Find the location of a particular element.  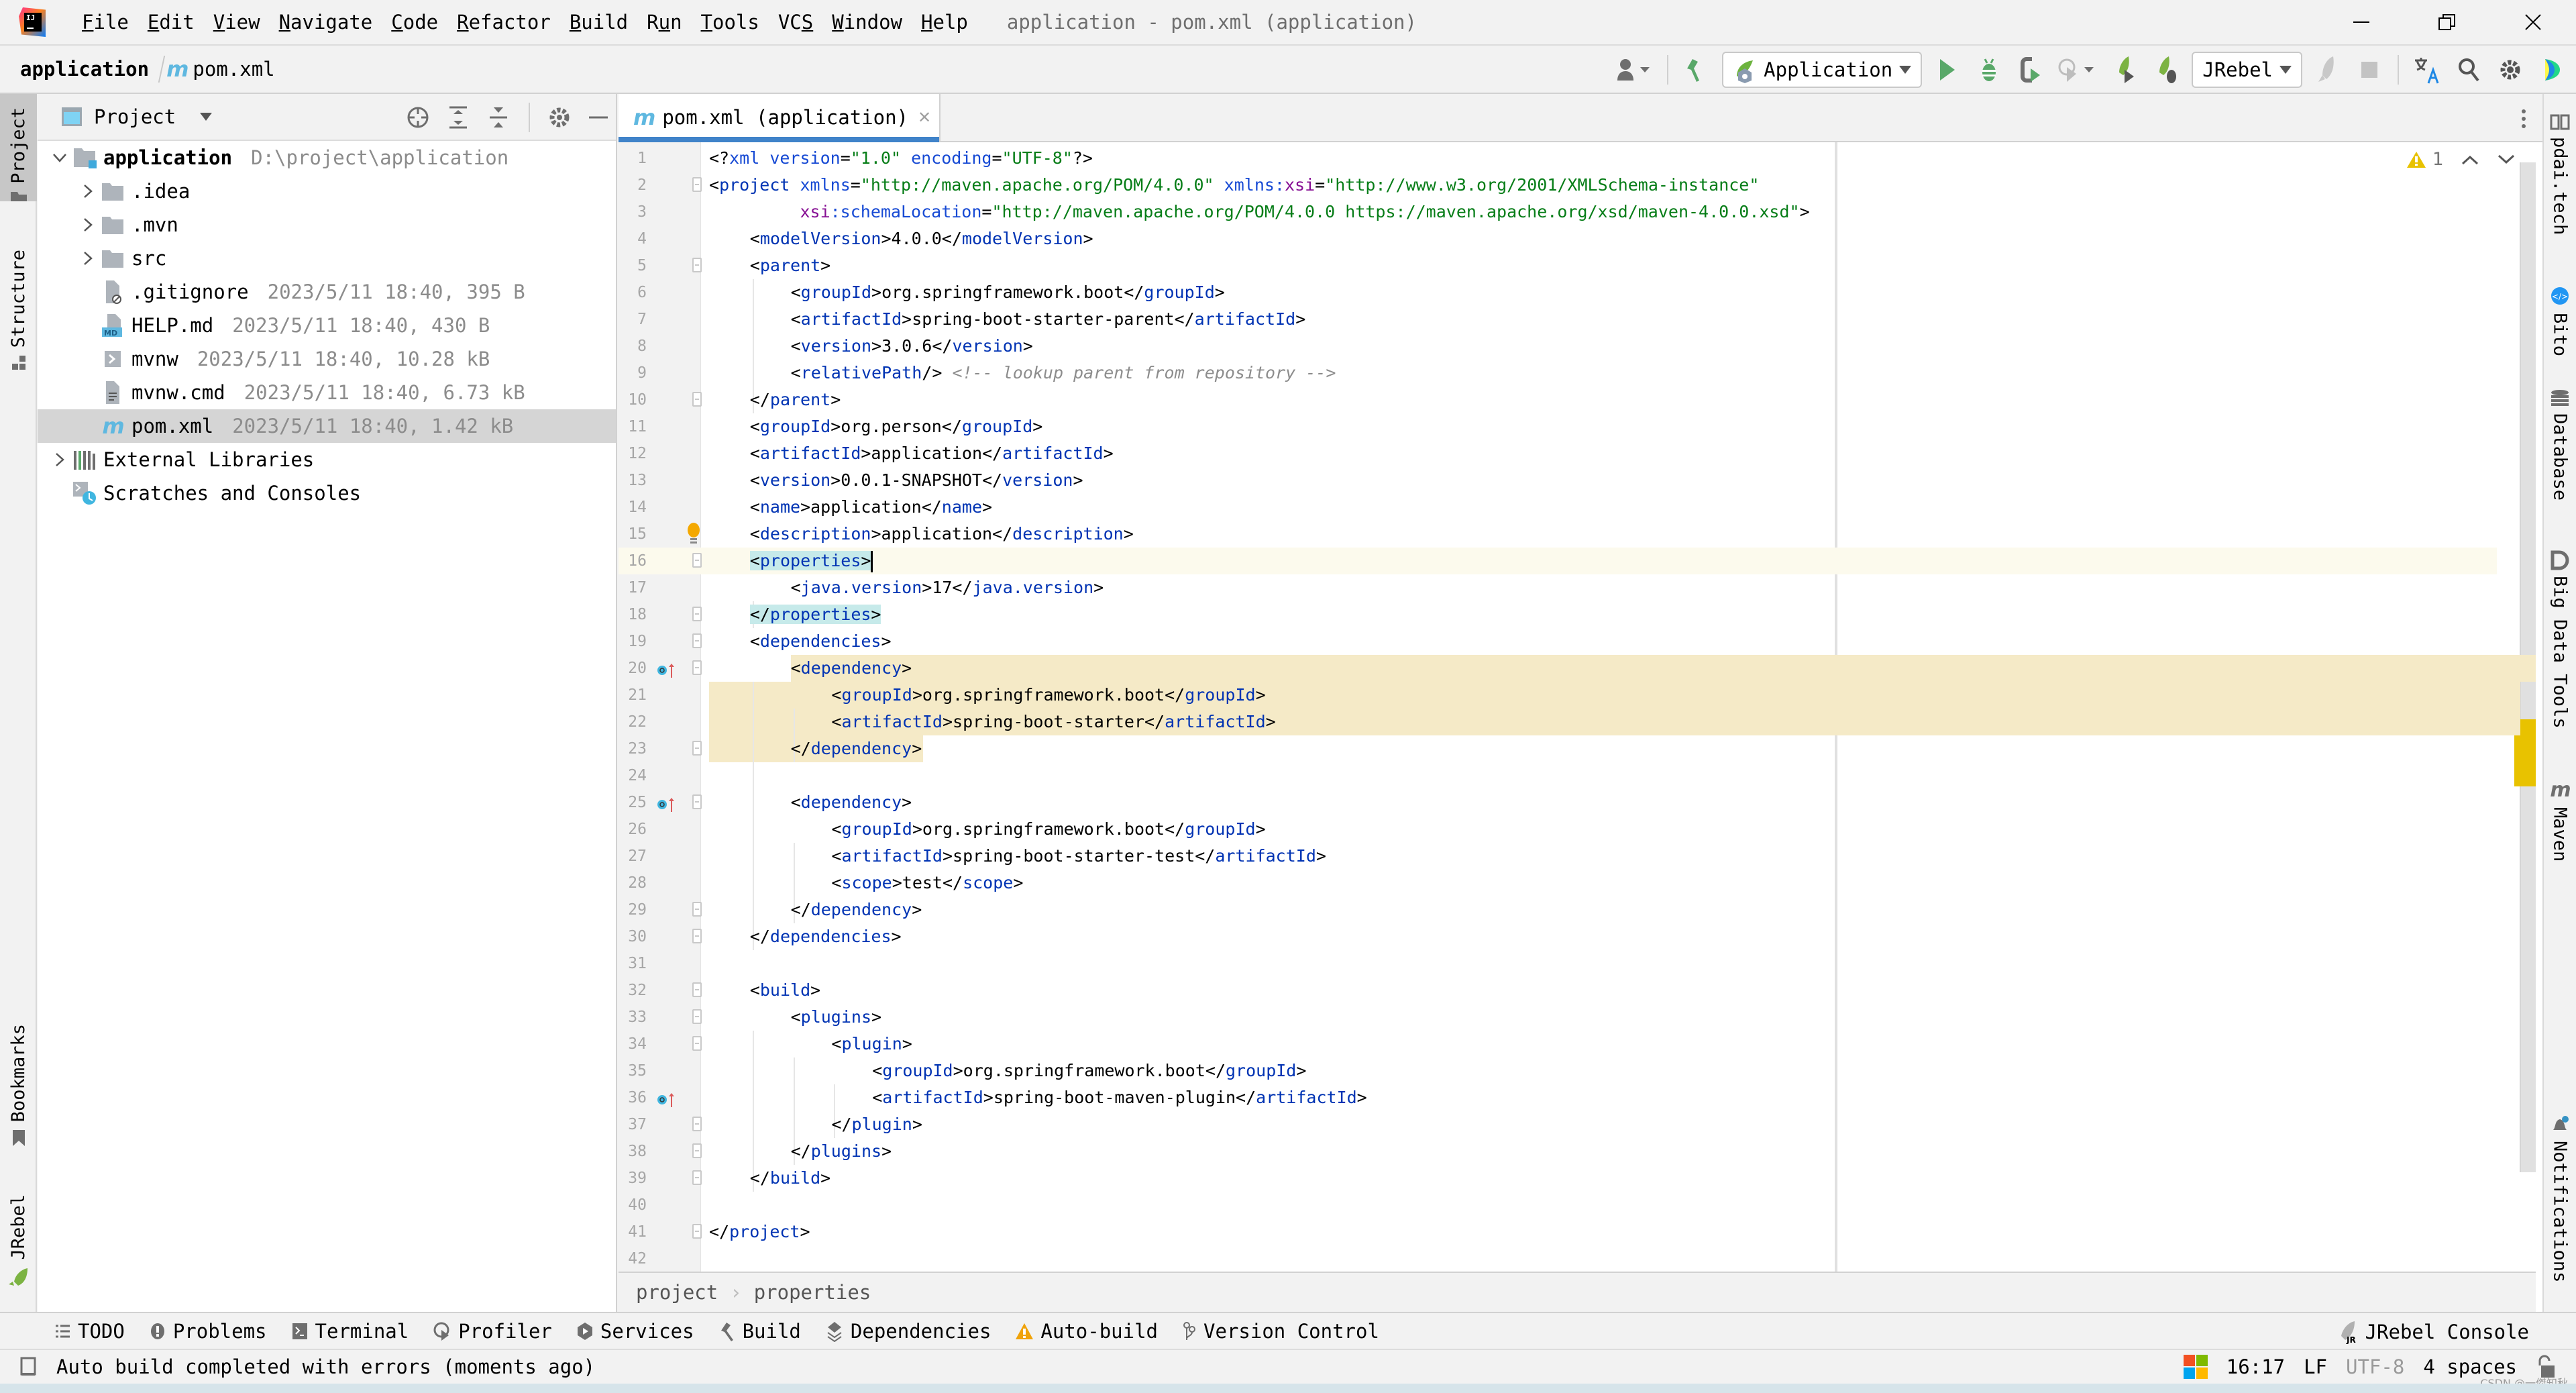

line-number: 13 is located at coordinates (633, 480).